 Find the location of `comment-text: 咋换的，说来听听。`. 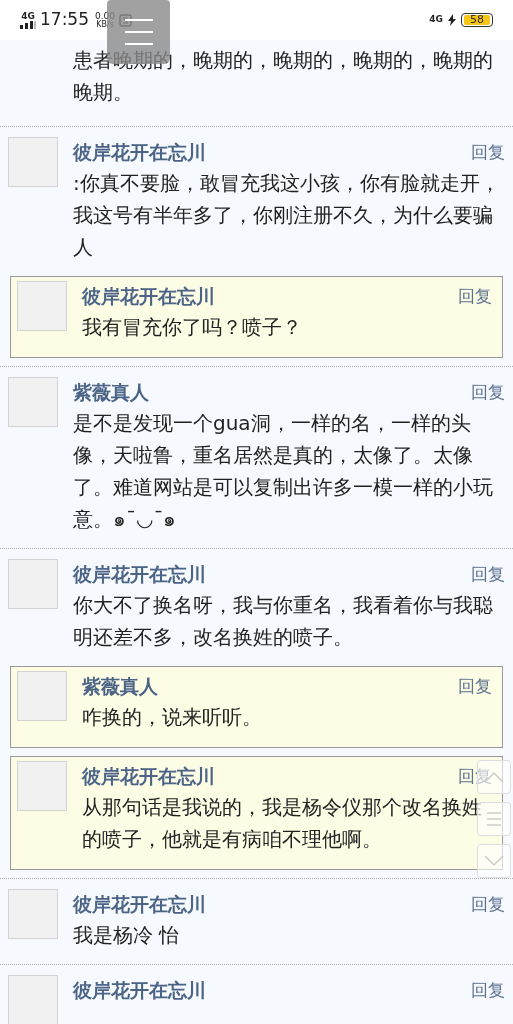

comment-text: 咋换的，说来听听。 is located at coordinates (172, 717).